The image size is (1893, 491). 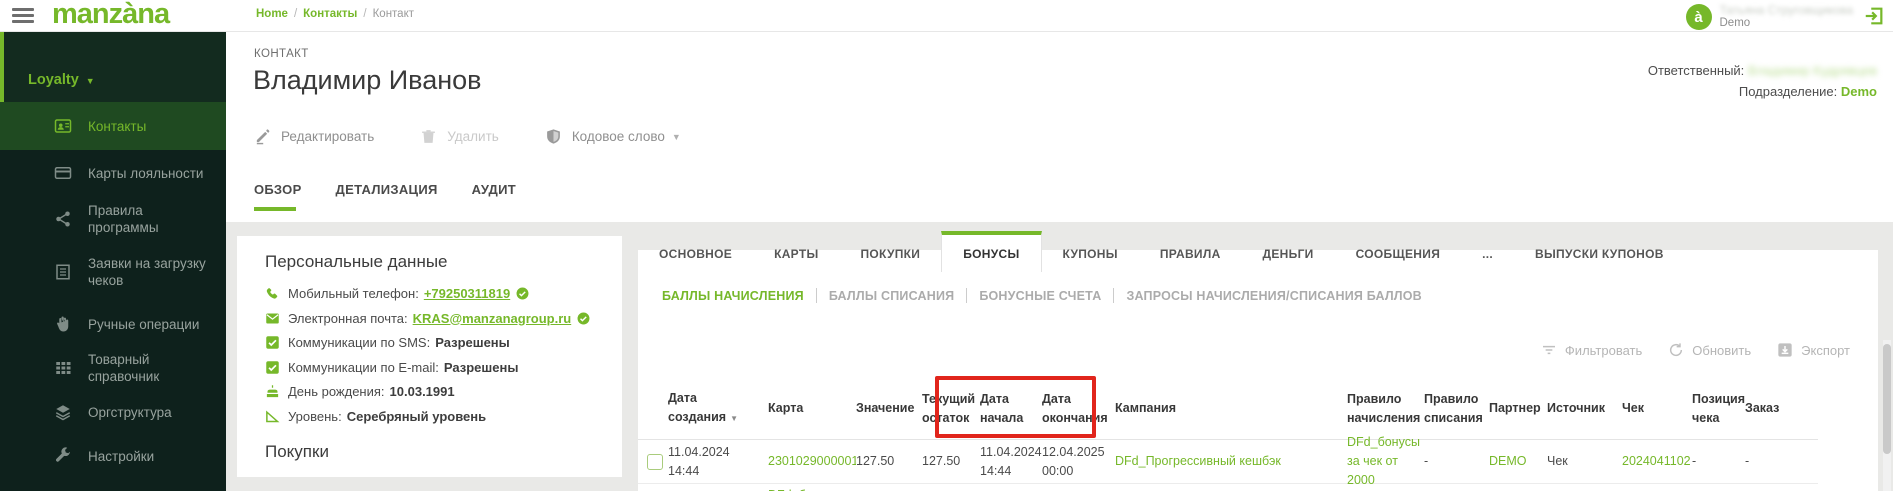 I want to click on email-communications-row: Коммуникации по E-mail: Разрешены, so click(x=433, y=367).